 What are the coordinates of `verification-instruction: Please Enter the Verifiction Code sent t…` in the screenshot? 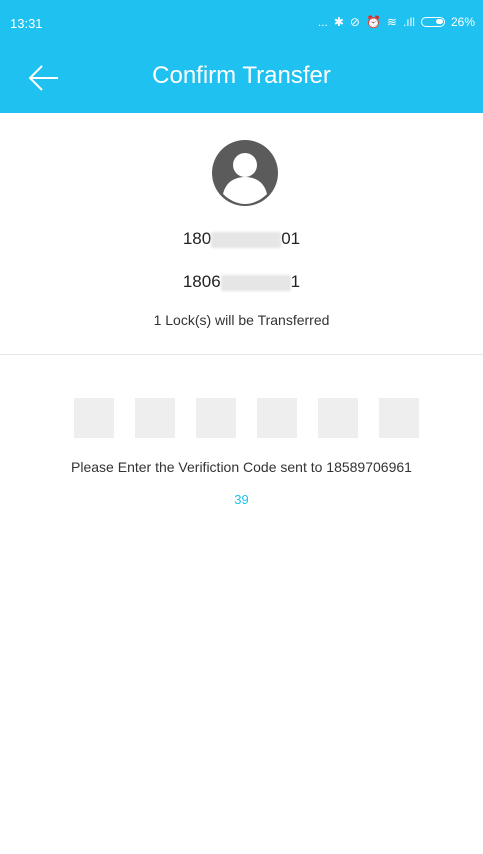 It's located at (241, 467).